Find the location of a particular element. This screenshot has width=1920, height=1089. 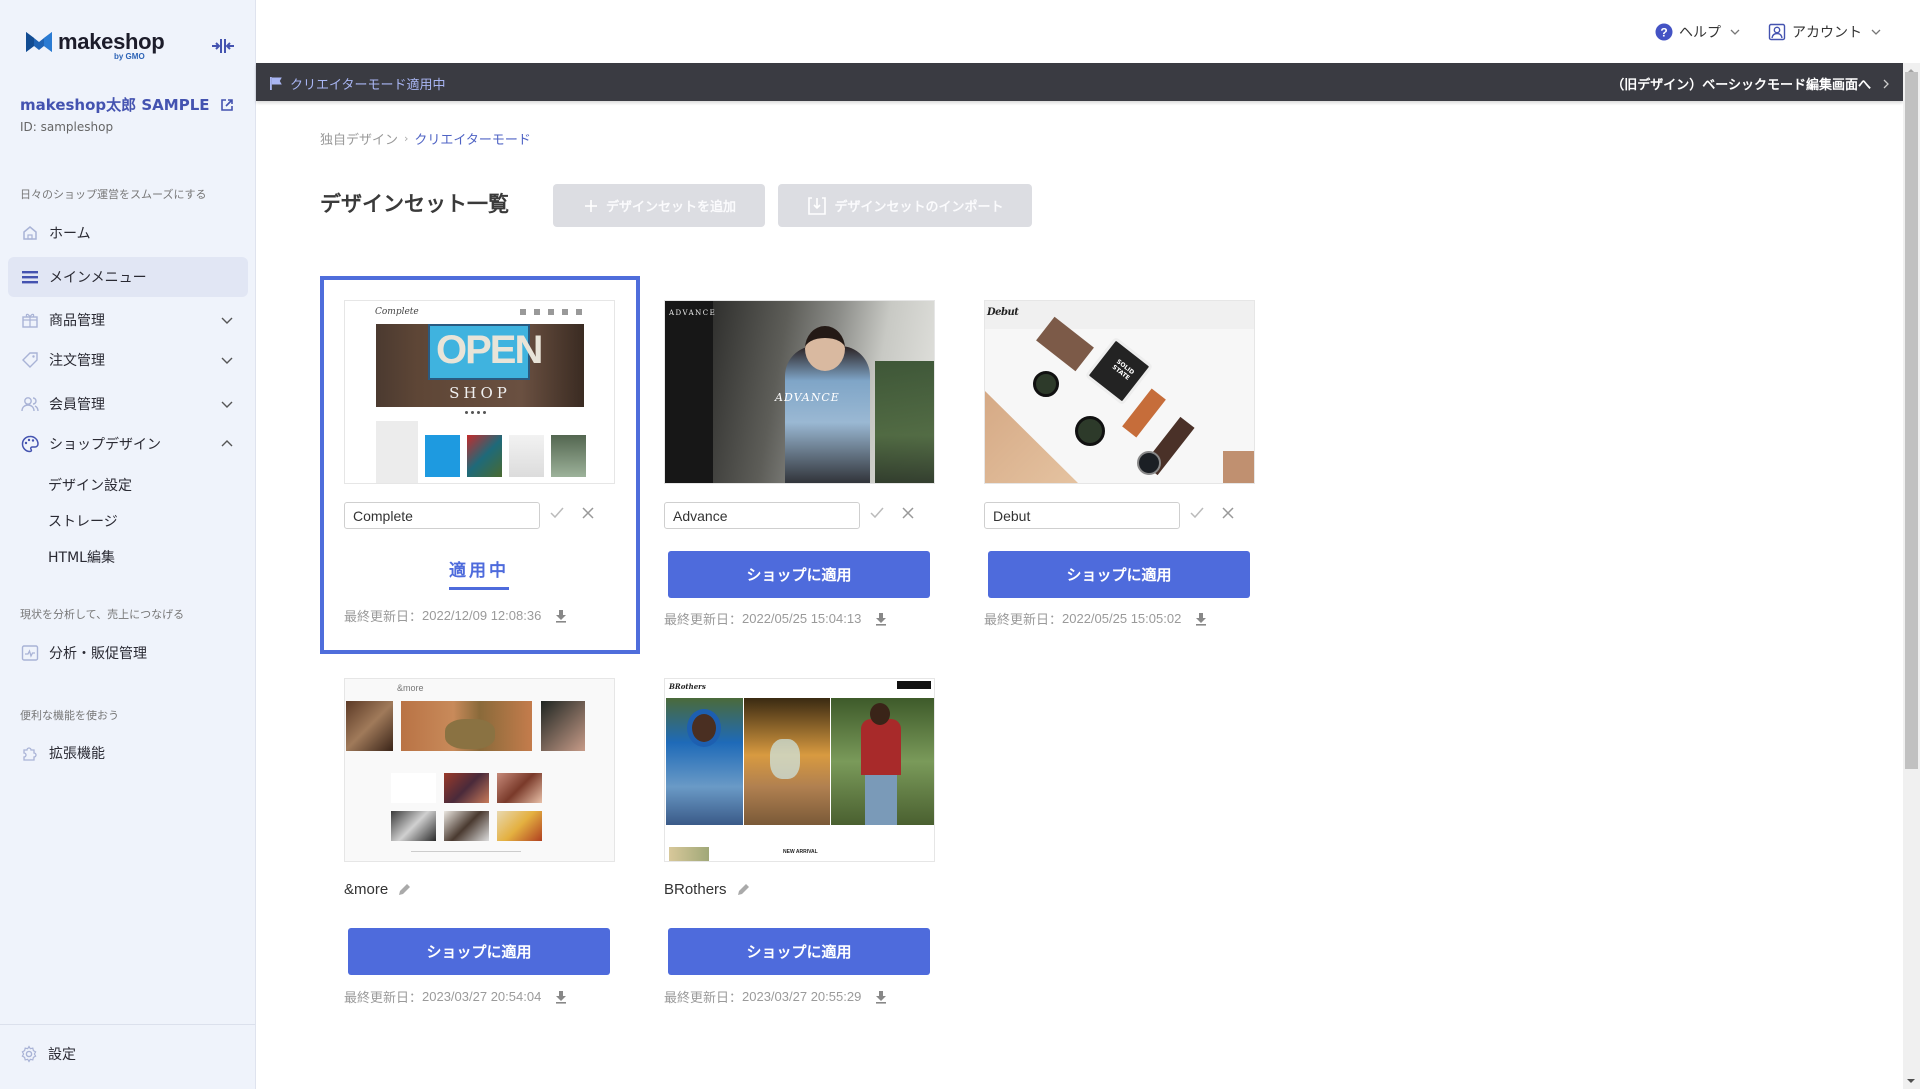

makeshop-logo: makeshop by GMO is located at coordinates (95, 45).